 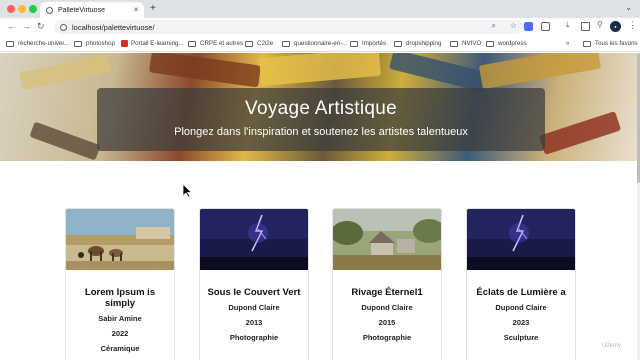 What do you see at coordinates (41, 26) in the screenshot?
I see `reload-icon: ↻` at bounding box center [41, 26].